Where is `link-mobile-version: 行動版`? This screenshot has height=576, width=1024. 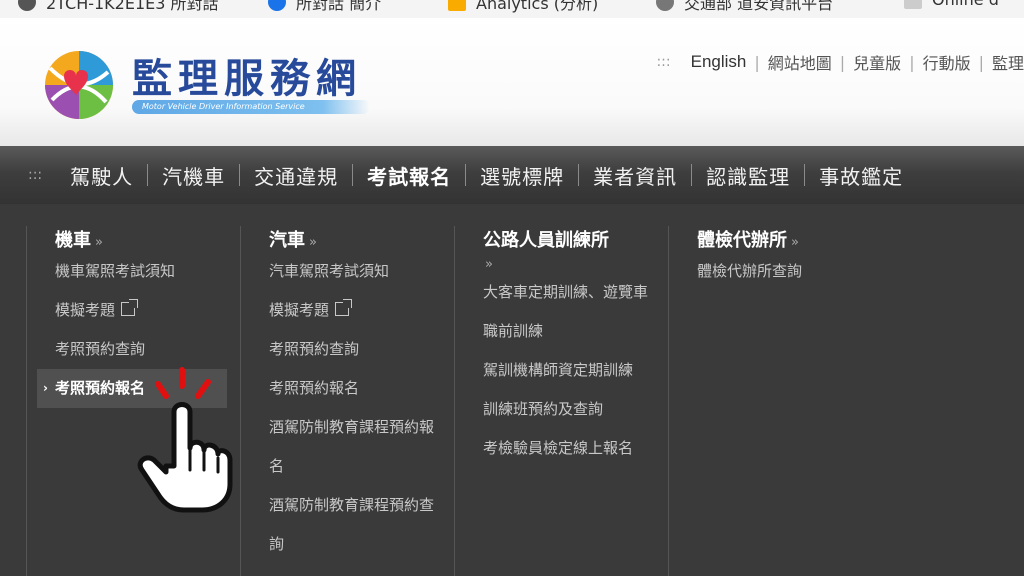
link-mobile-version: 行動版 is located at coordinates (947, 62).